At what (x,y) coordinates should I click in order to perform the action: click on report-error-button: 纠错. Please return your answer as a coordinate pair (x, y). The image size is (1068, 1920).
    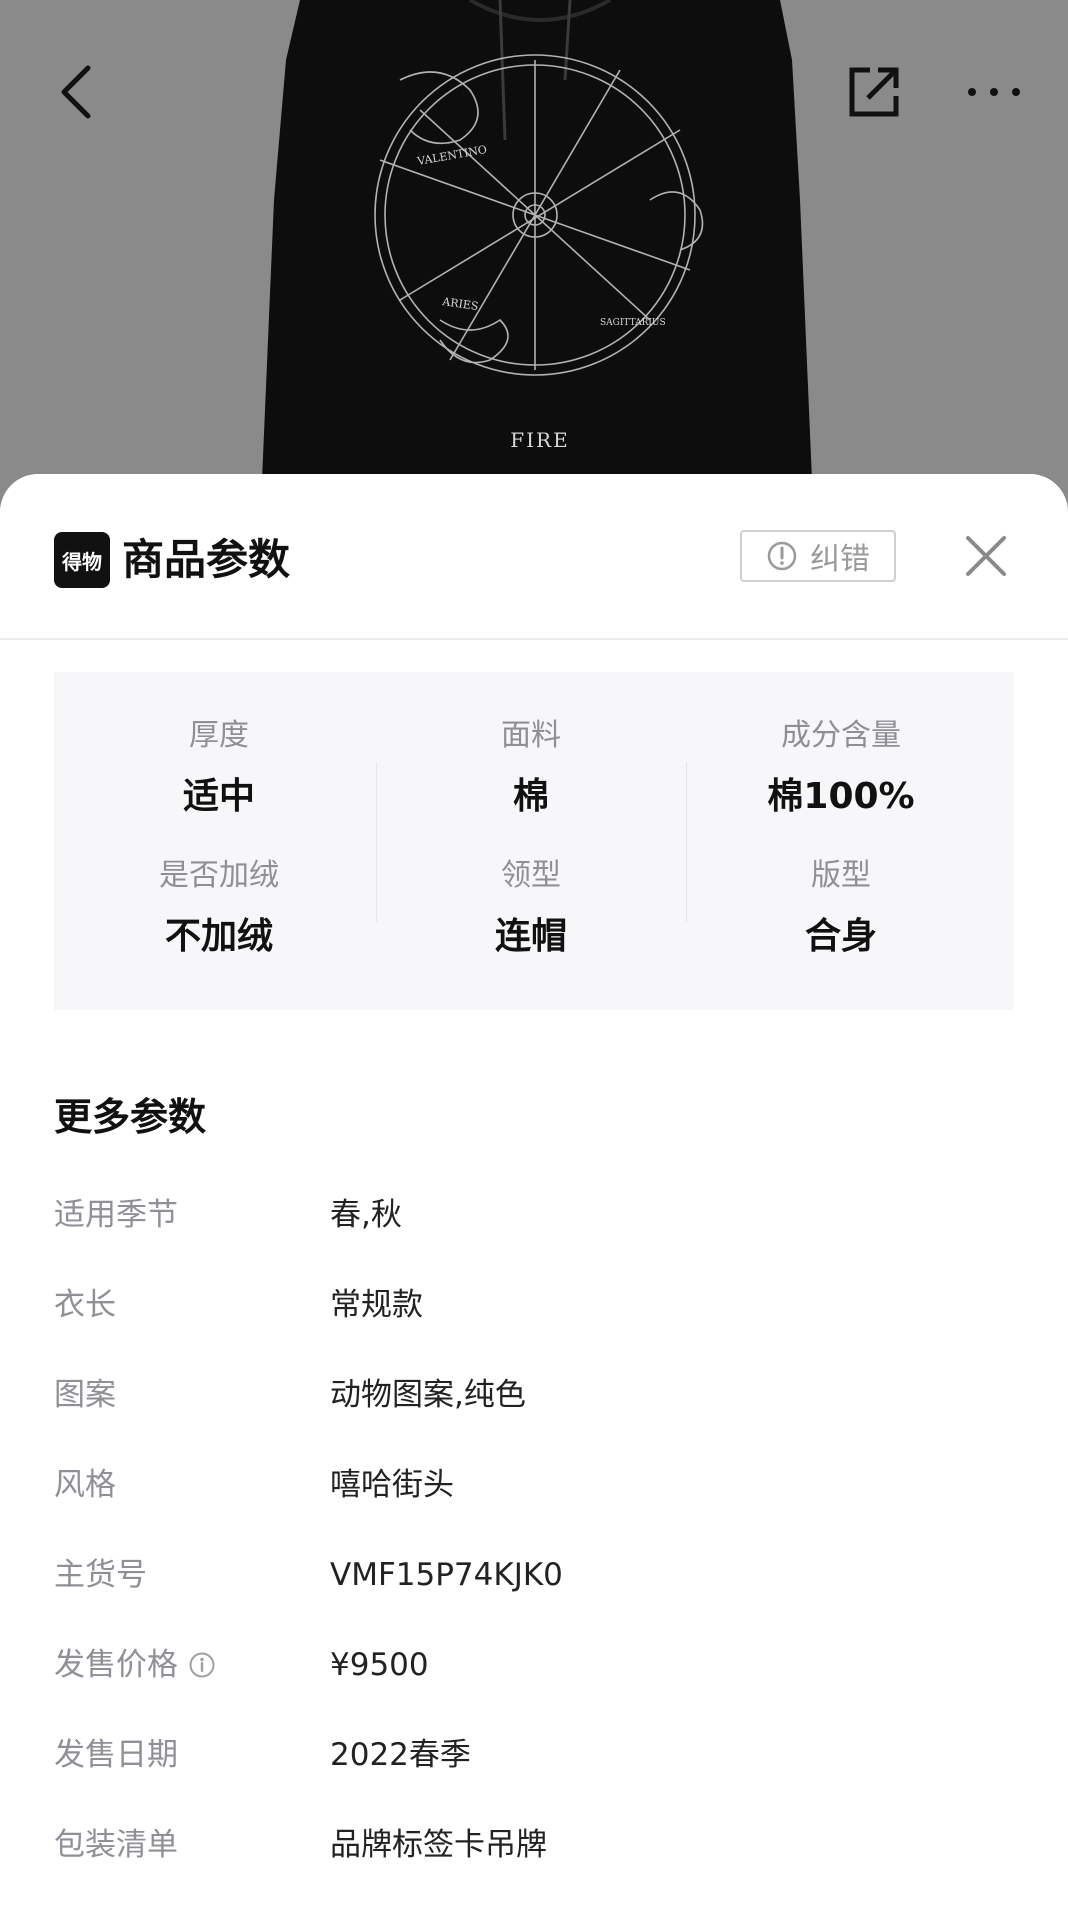
    Looking at the image, I should click on (818, 556).